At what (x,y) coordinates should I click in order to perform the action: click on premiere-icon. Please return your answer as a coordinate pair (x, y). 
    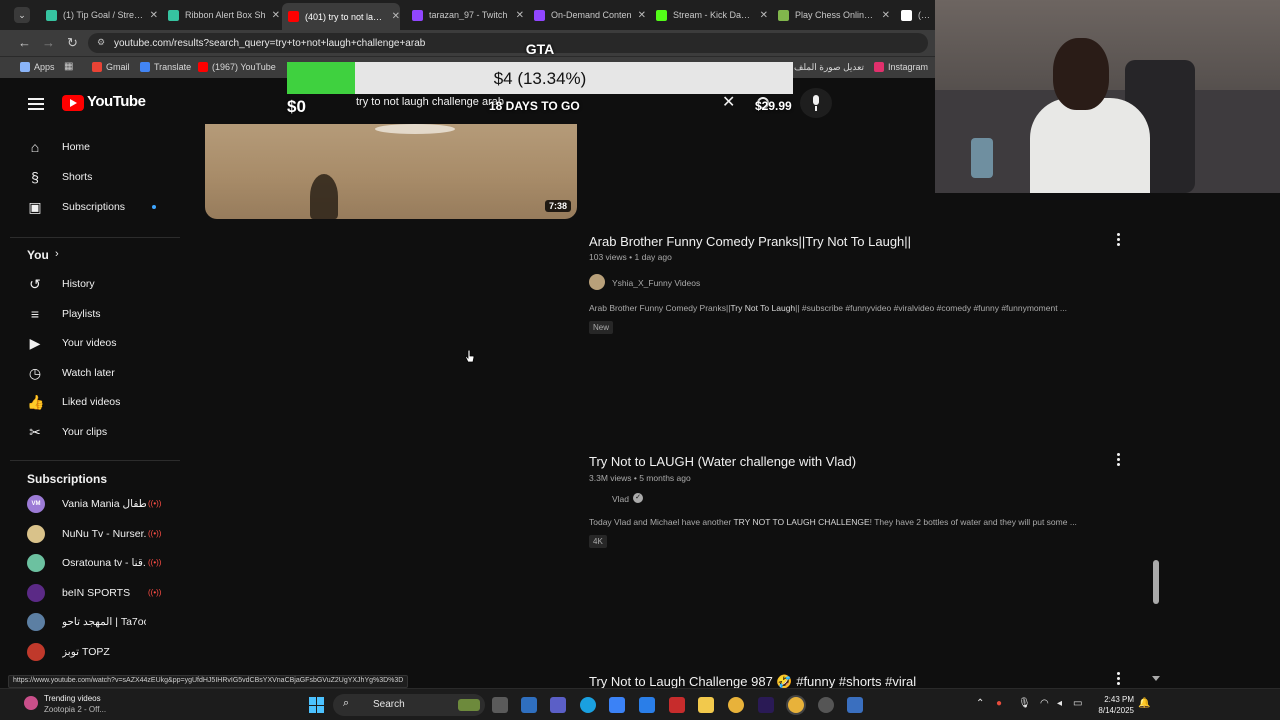
    Looking at the image, I should click on (766, 705).